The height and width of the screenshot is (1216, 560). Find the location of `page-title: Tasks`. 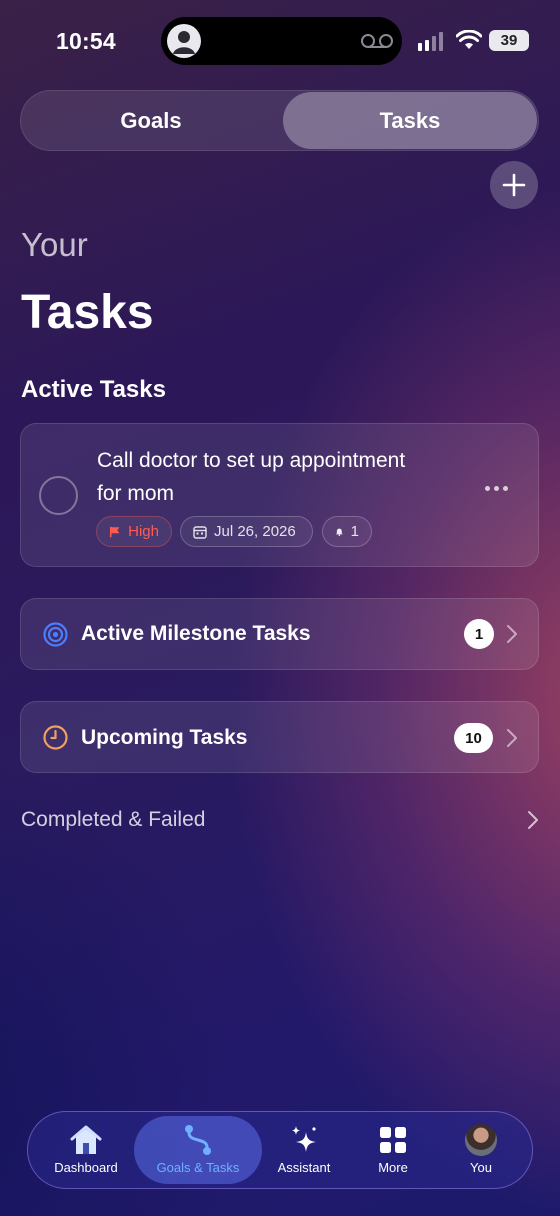

page-title: Tasks is located at coordinates (87, 312).